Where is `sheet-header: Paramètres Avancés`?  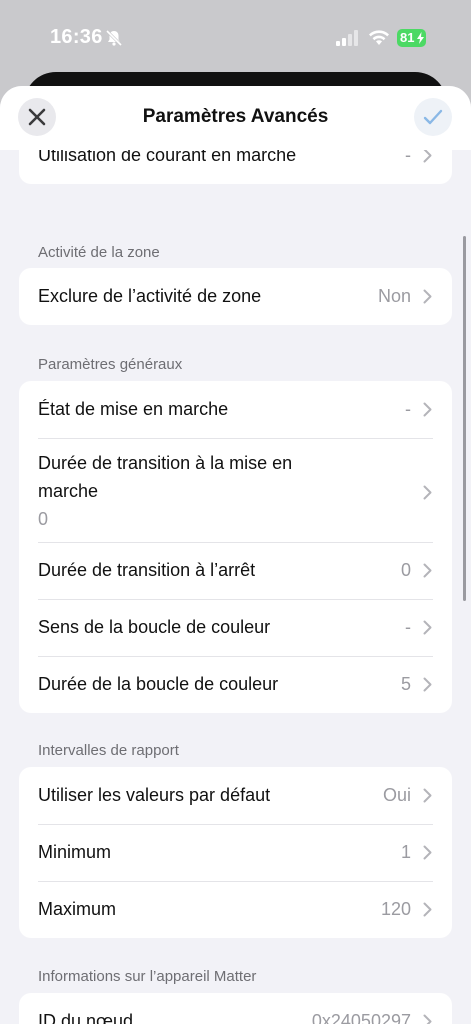
sheet-header: Paramètres Avancés is located at coordinates (235, 118).